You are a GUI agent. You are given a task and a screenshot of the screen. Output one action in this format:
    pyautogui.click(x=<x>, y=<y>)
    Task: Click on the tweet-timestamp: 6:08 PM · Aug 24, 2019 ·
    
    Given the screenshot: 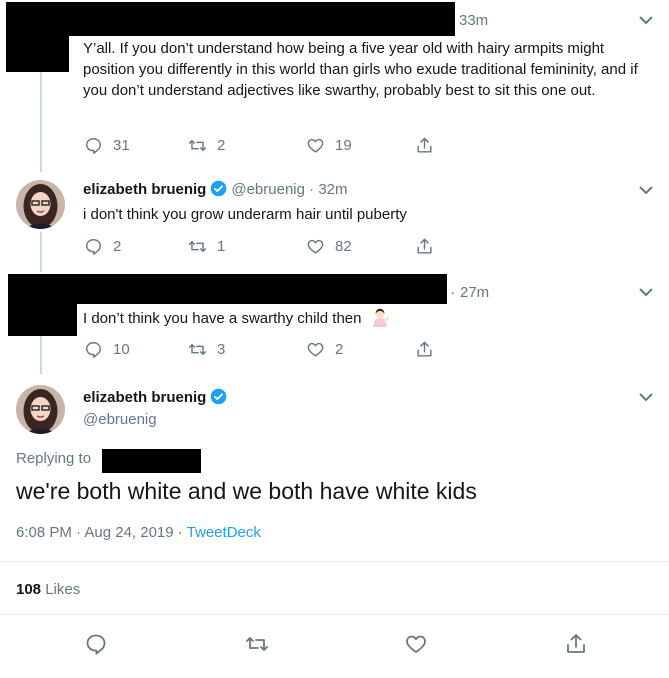 What is the action you would take?
    pyautogui.click(x=101, y=532)
    